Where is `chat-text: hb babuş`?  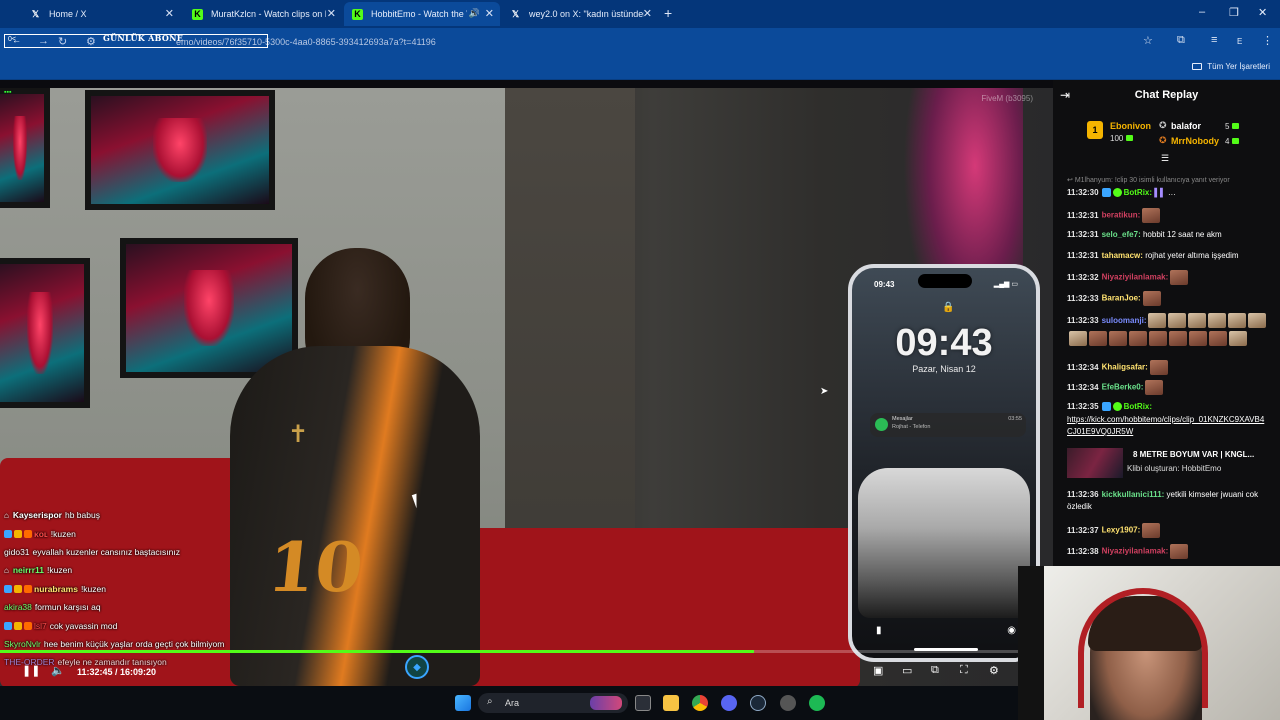 chat-text: hb babuş is located at coordinates (82, 515).